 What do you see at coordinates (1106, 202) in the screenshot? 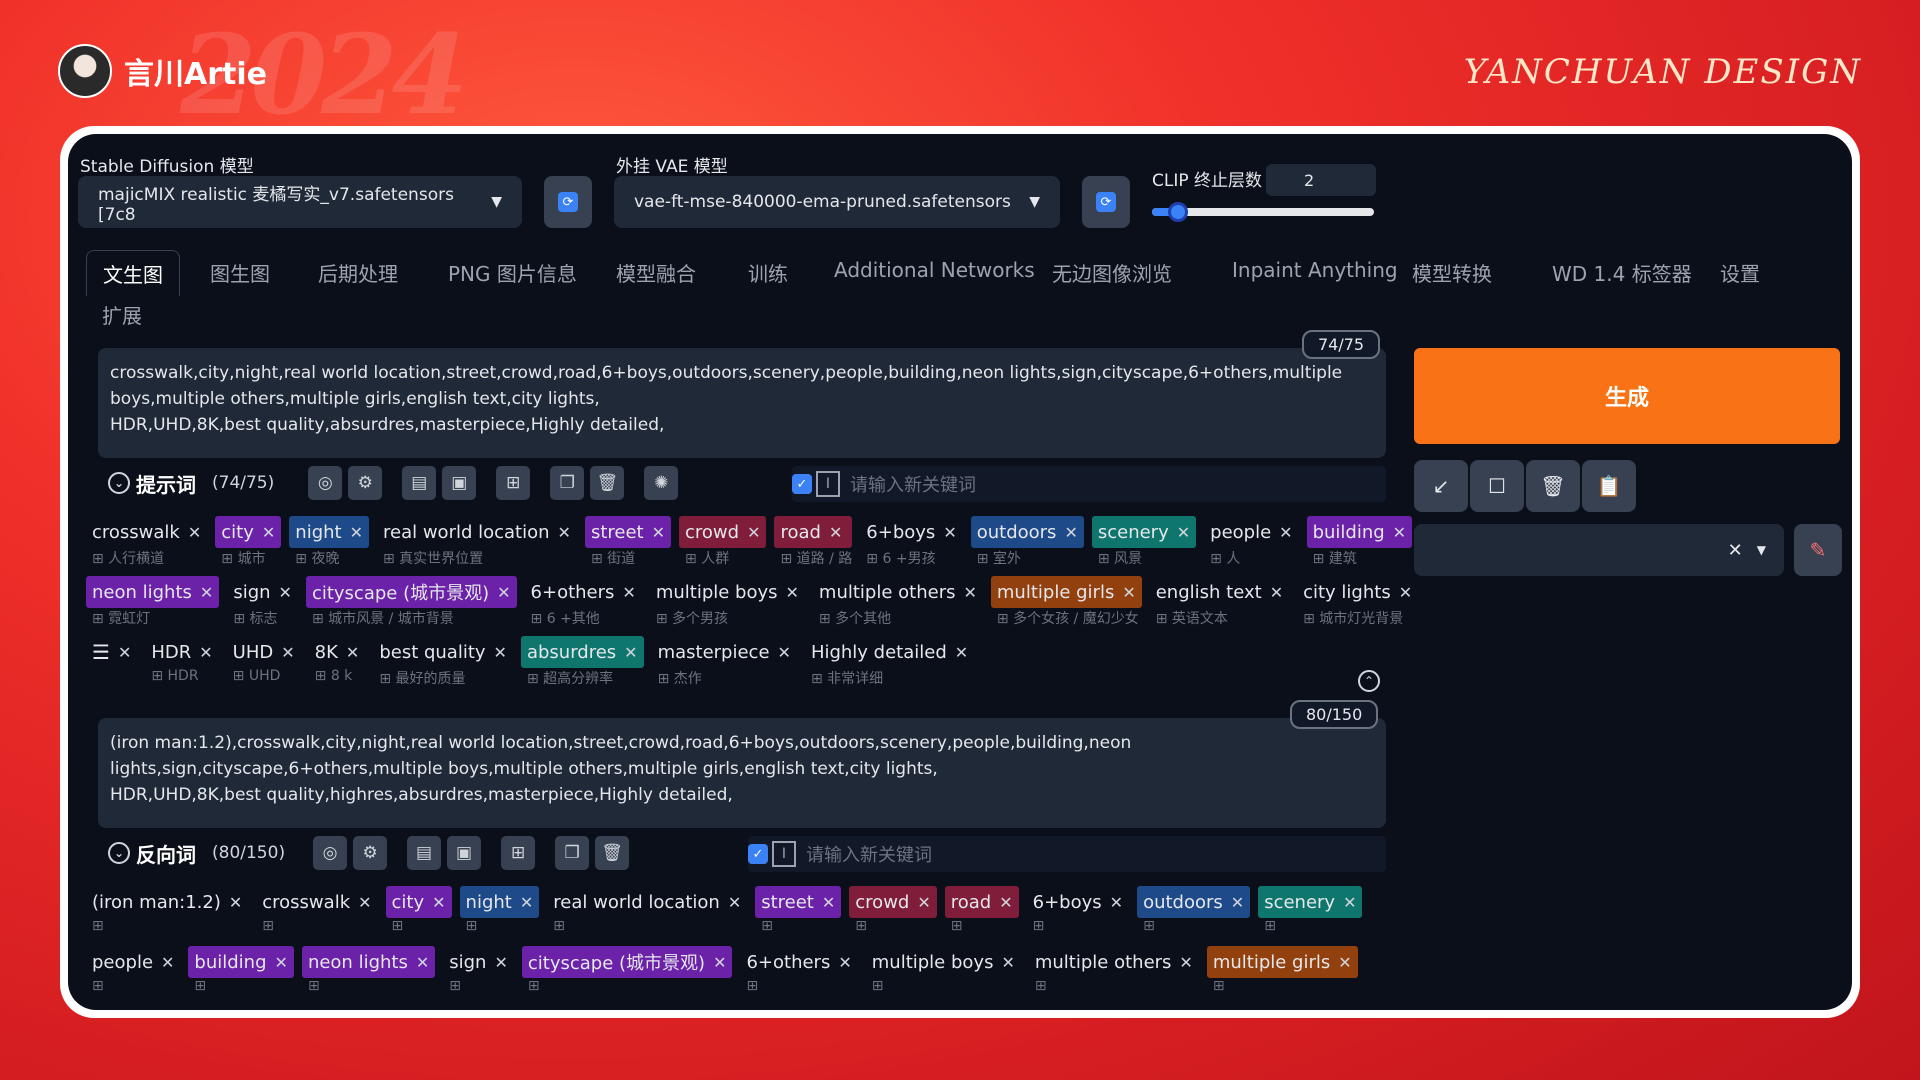
I see `refresh-vae-button: ⟳` at bounding box center [1106, 202].